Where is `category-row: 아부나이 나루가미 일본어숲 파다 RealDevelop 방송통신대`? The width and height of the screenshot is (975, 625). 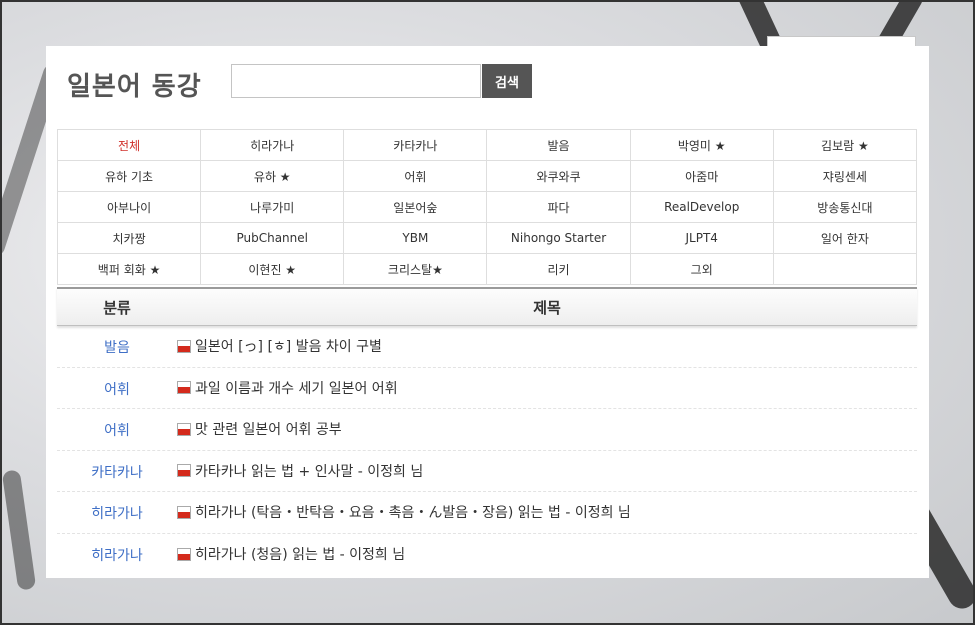 category-row: 아부나이 나루가미 일본어숲 파다 RealDevelop 방송통신대 is located at coordinates (487, 207).